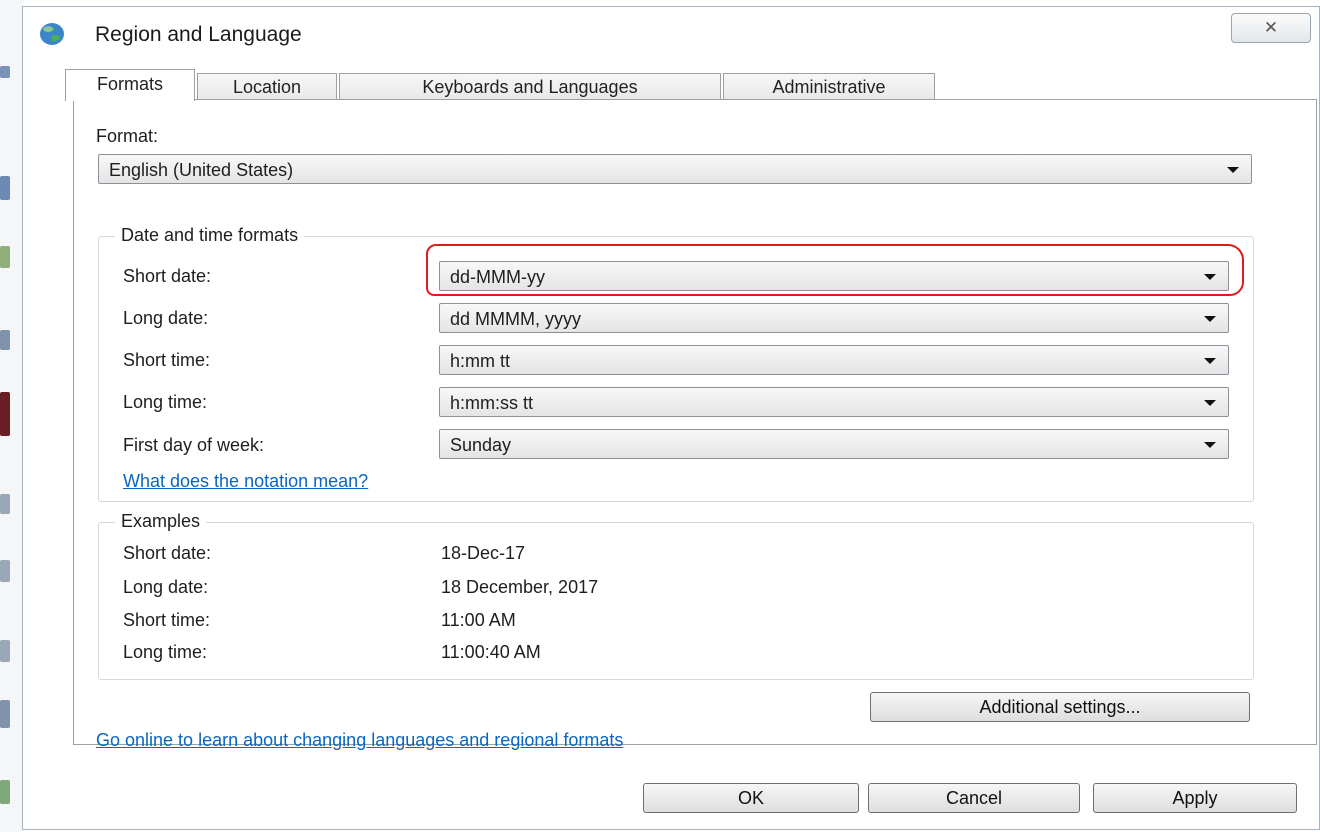  Describe the element at coordinates (245, 481) in the screenshot. I see `notation-help-link: What does the notation mean?` at that location.